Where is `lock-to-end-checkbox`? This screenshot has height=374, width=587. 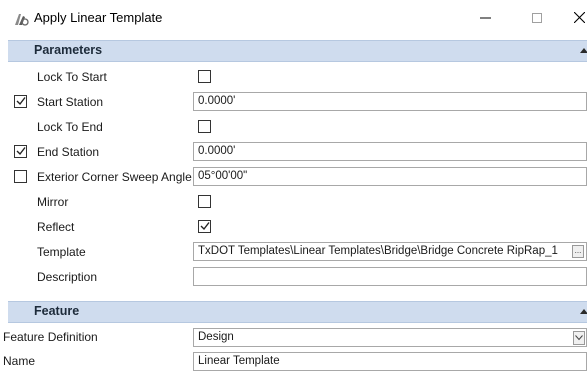 lock-to-end-checkbox is located at coordinates (204, 126).